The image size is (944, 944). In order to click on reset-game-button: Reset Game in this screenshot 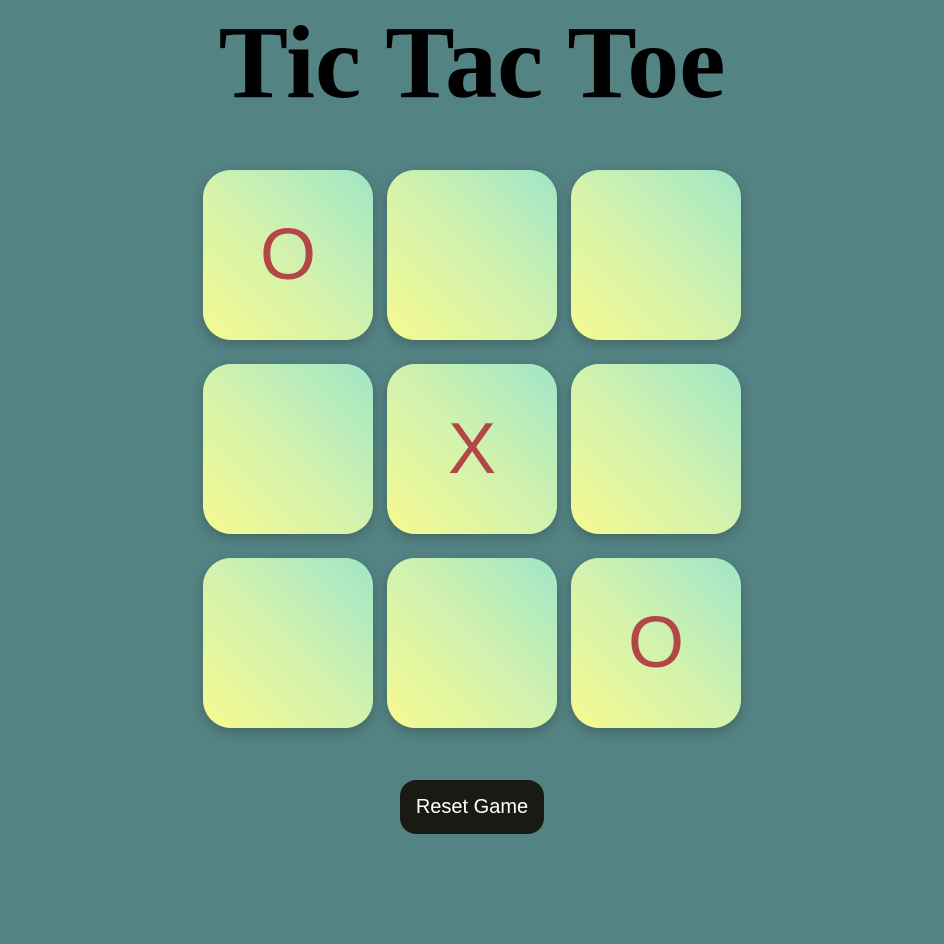, I will do `click(472, 807)`.